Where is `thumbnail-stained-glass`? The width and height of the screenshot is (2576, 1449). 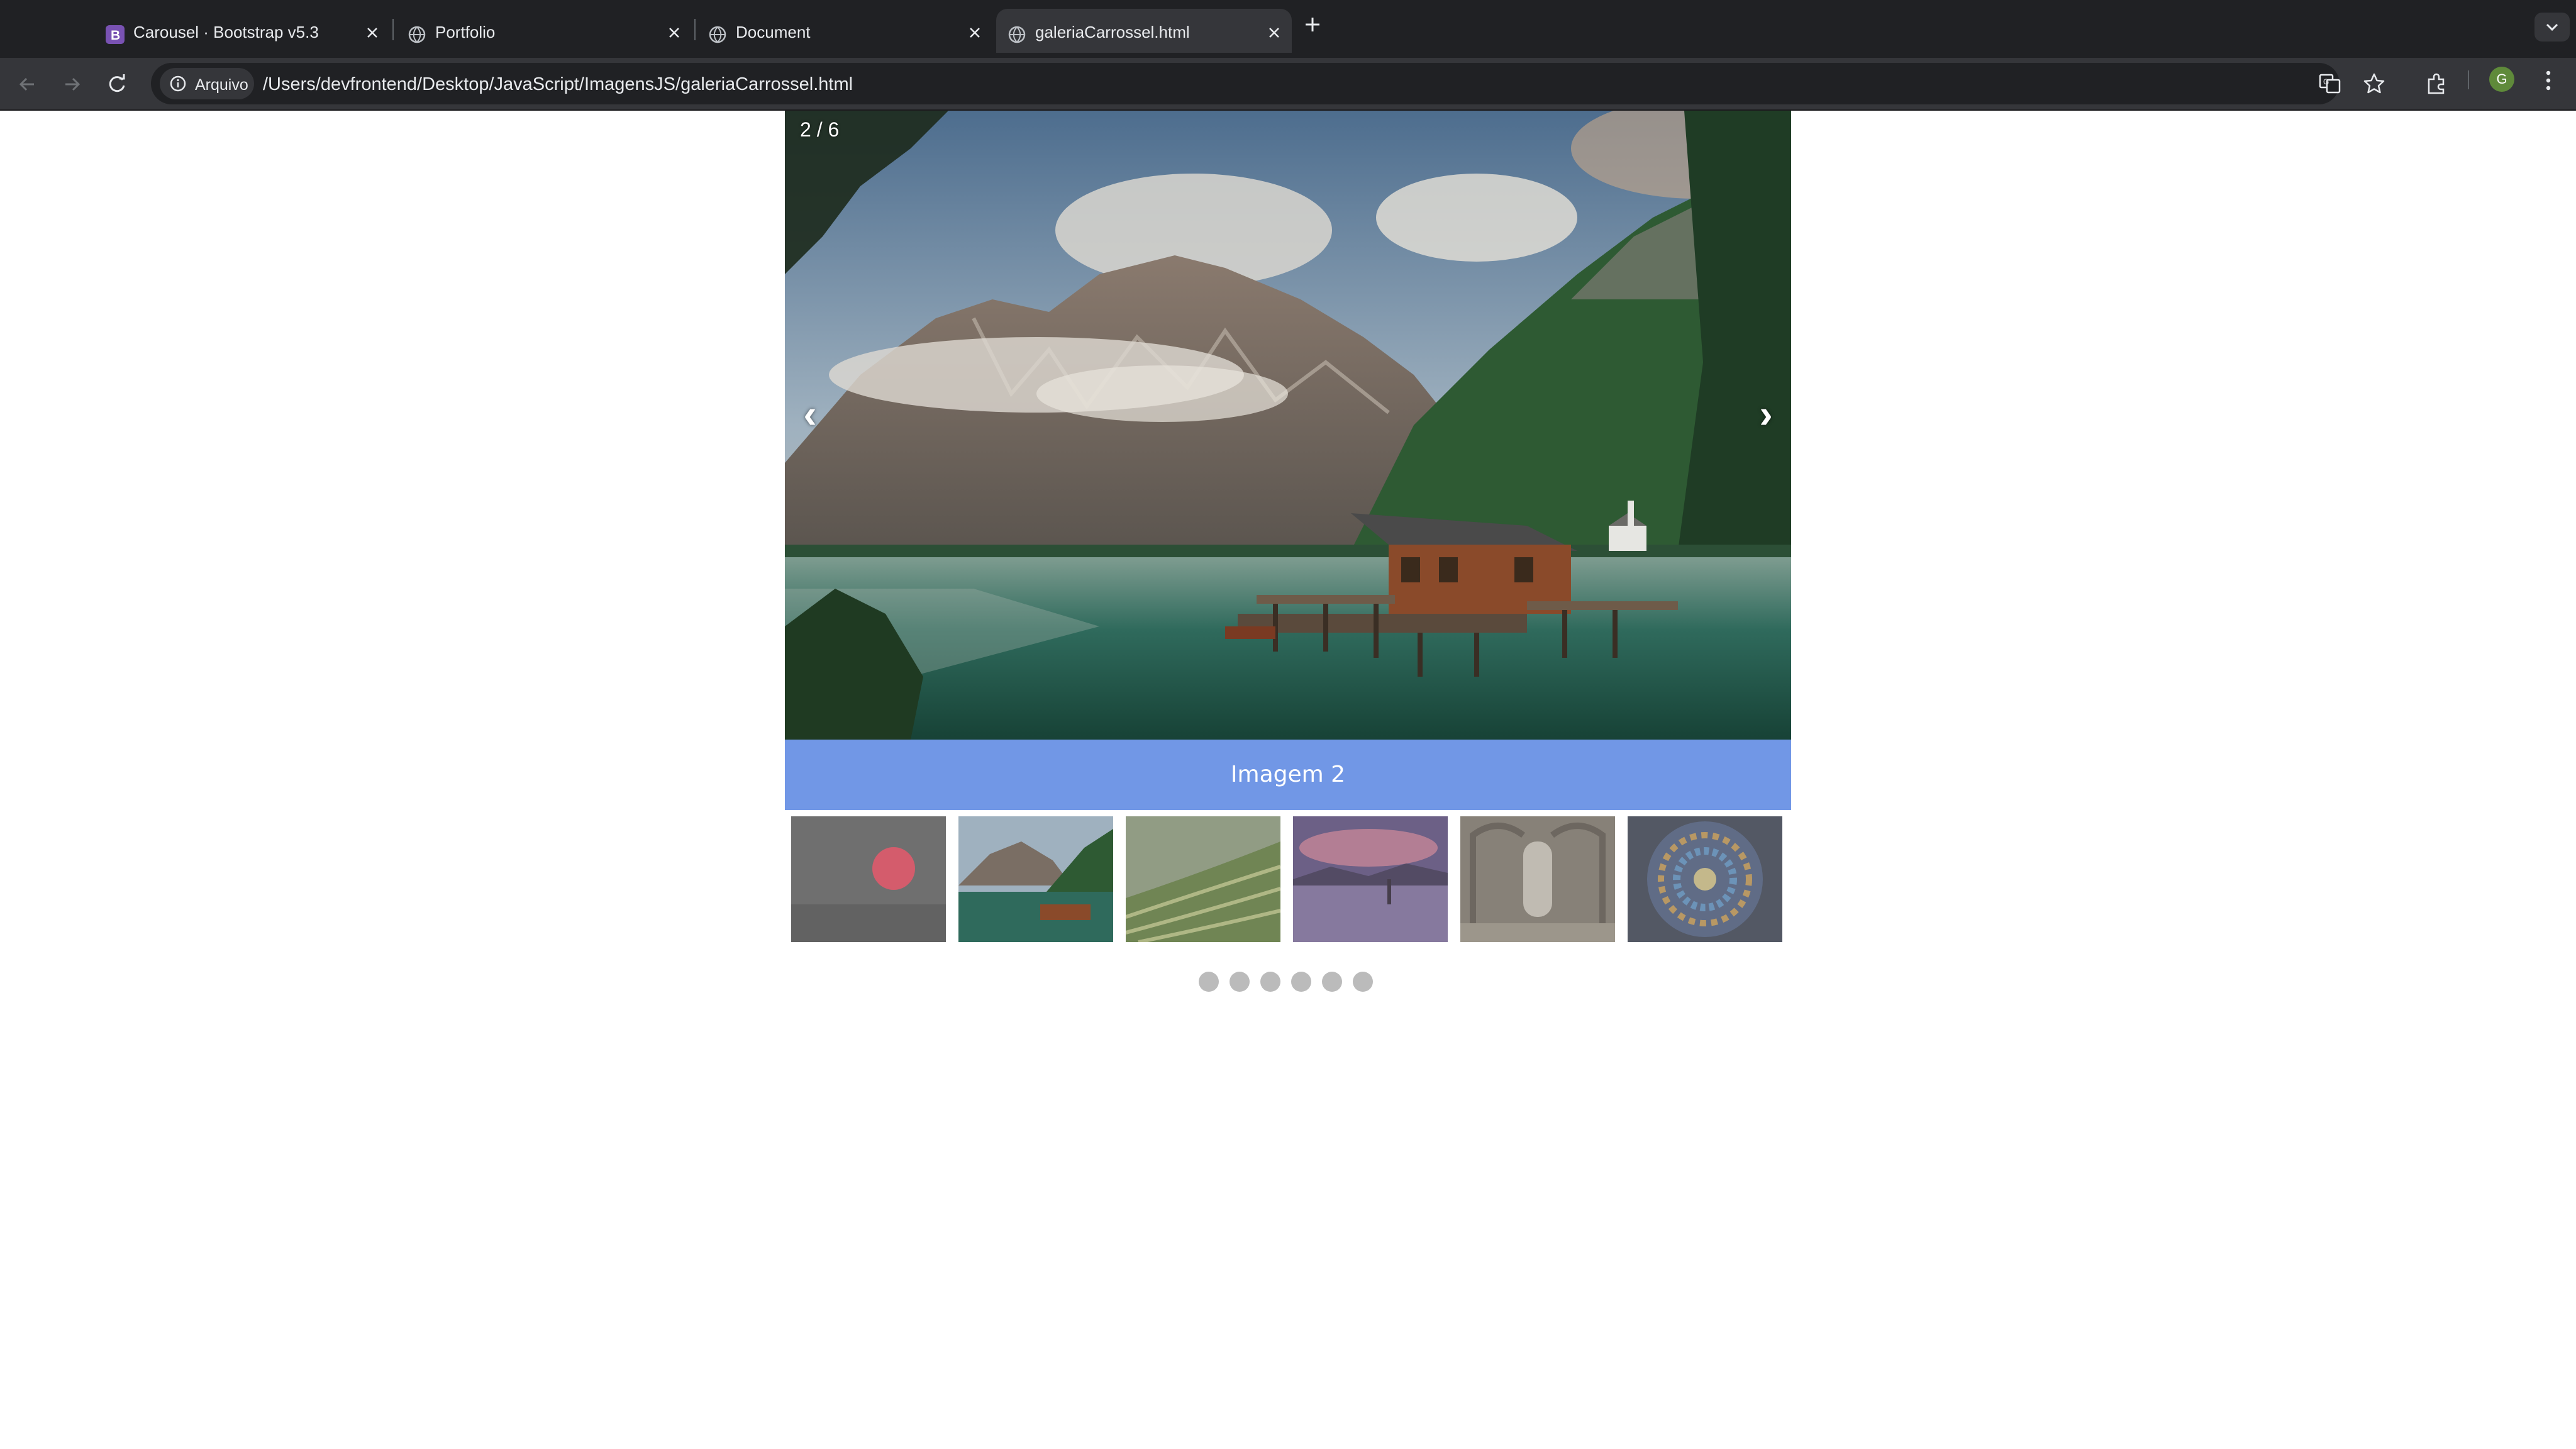
thumbnail-stained-glass is located at coordinates (1705, 879).